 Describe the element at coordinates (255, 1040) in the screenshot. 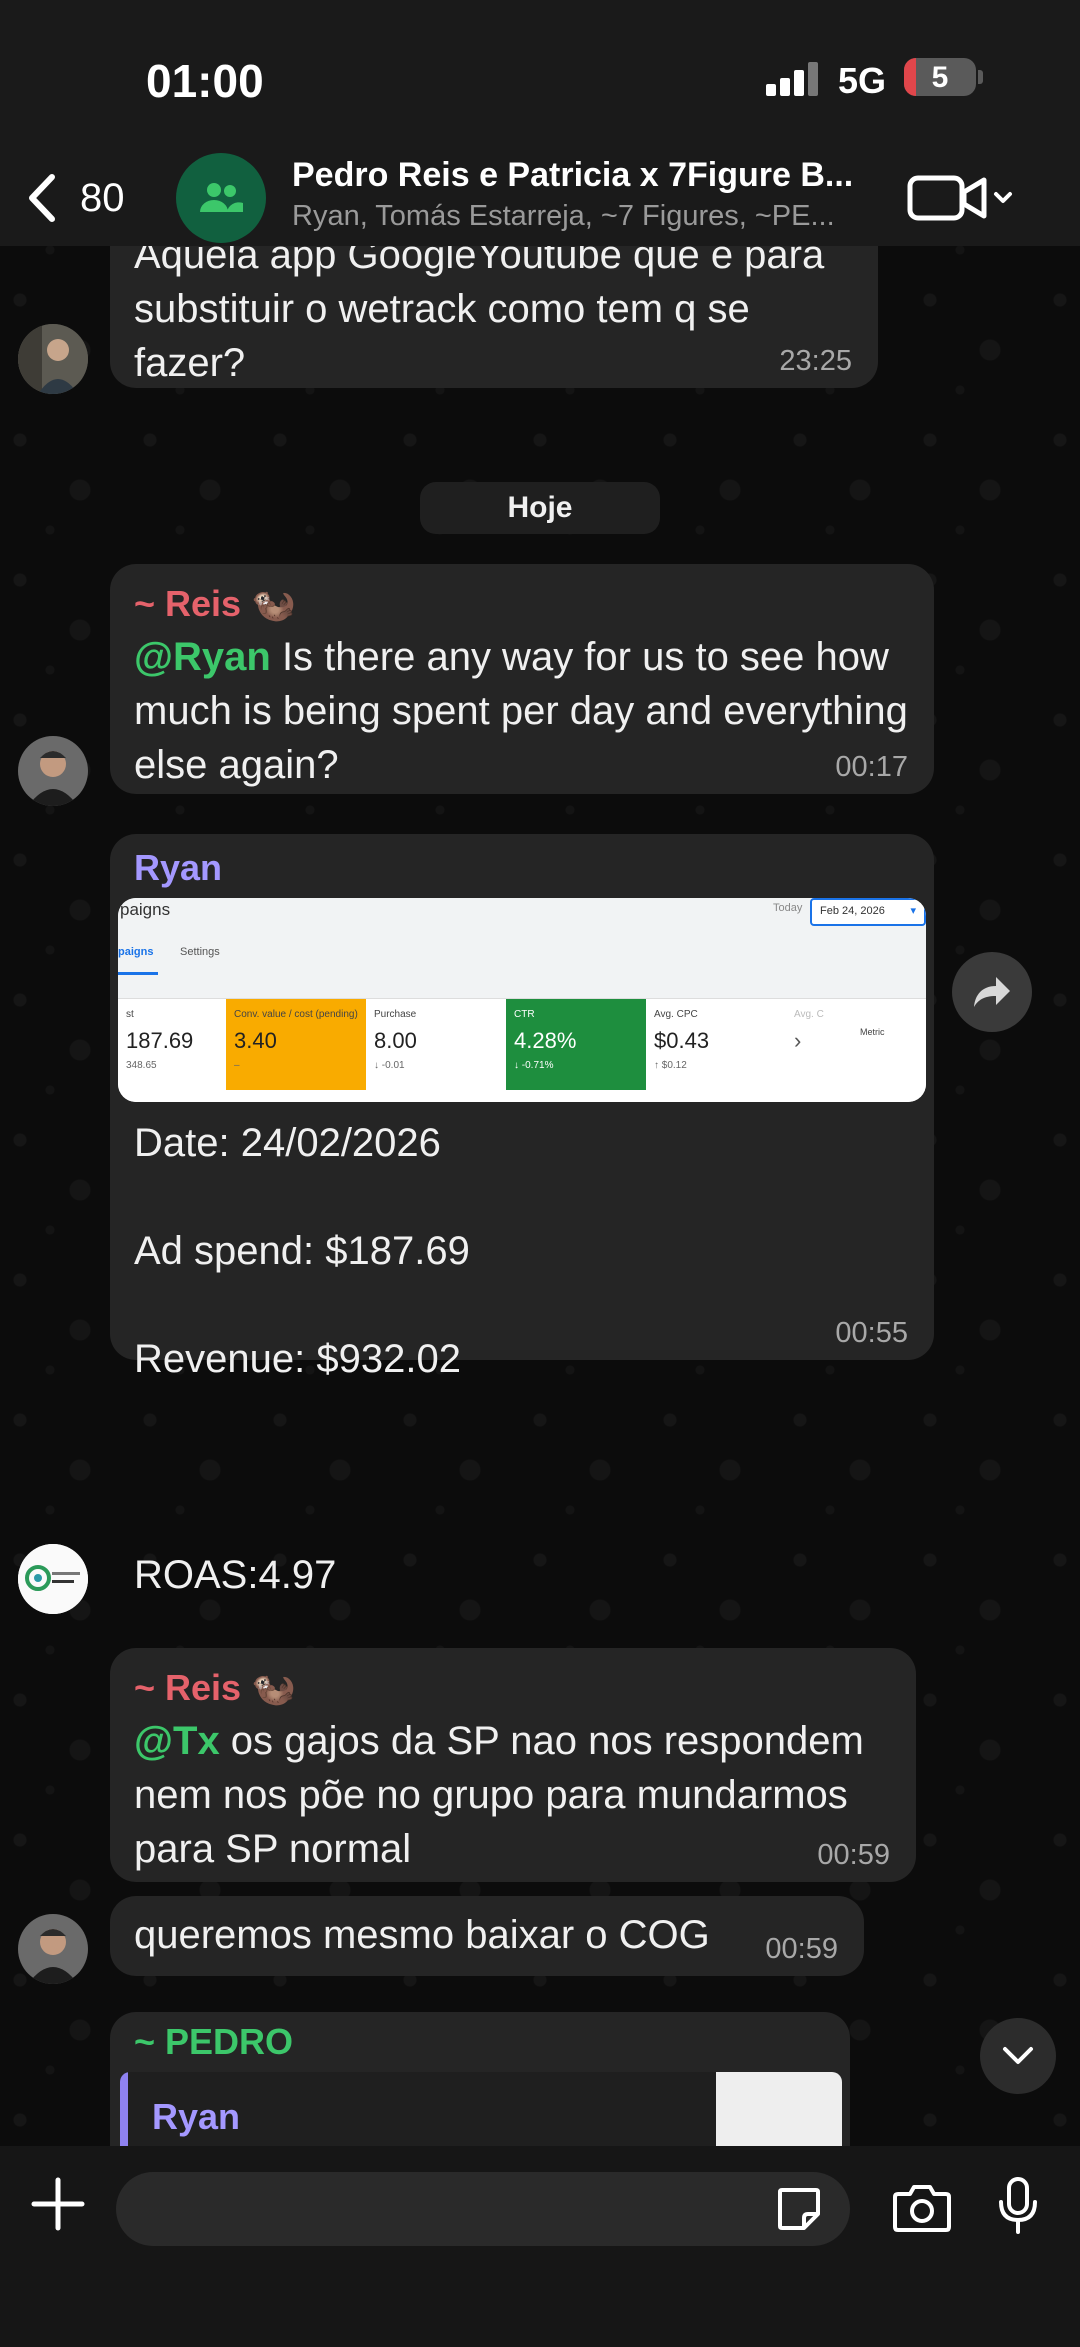

I see `metric-value: 3.40` at that location.